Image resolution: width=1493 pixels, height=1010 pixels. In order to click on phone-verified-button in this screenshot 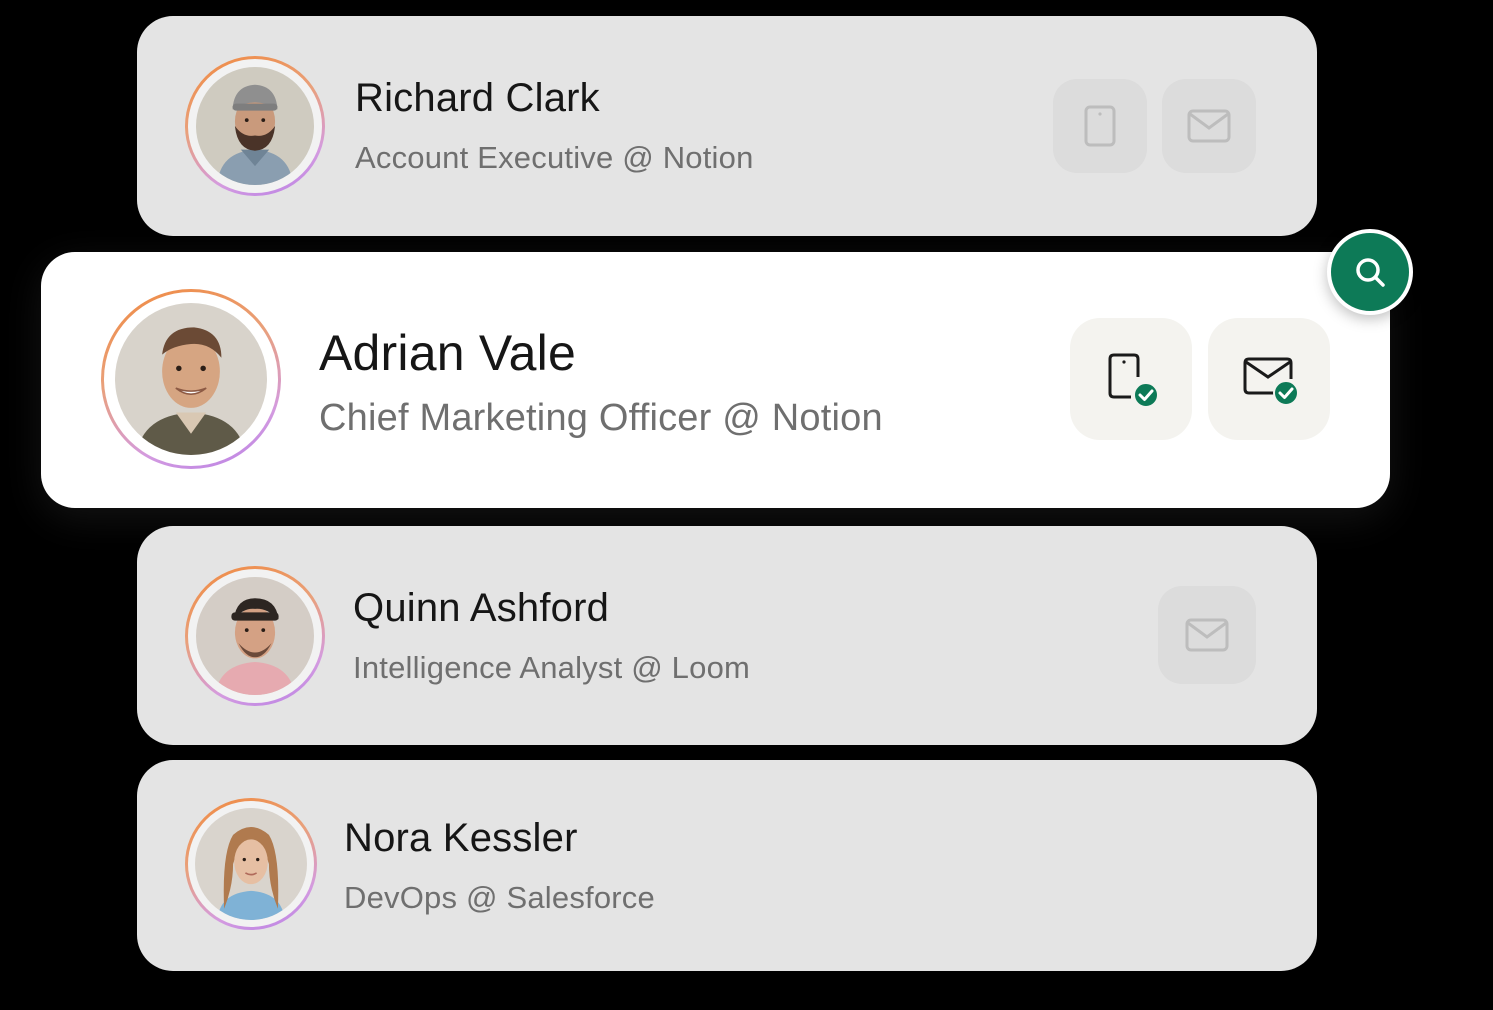, I will do `click(1131, 379)`.